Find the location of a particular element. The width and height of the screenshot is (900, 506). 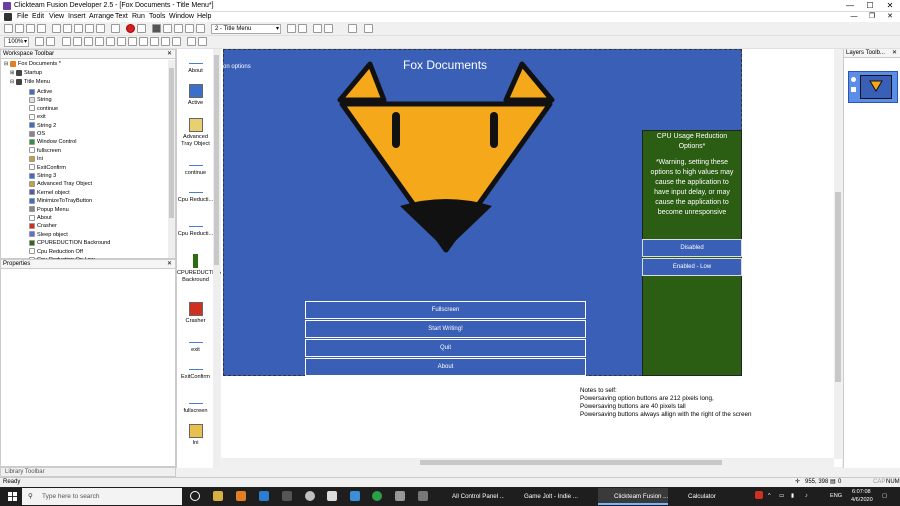

fullscreen-button: Fullscreen is located at coordinates (445, 310).